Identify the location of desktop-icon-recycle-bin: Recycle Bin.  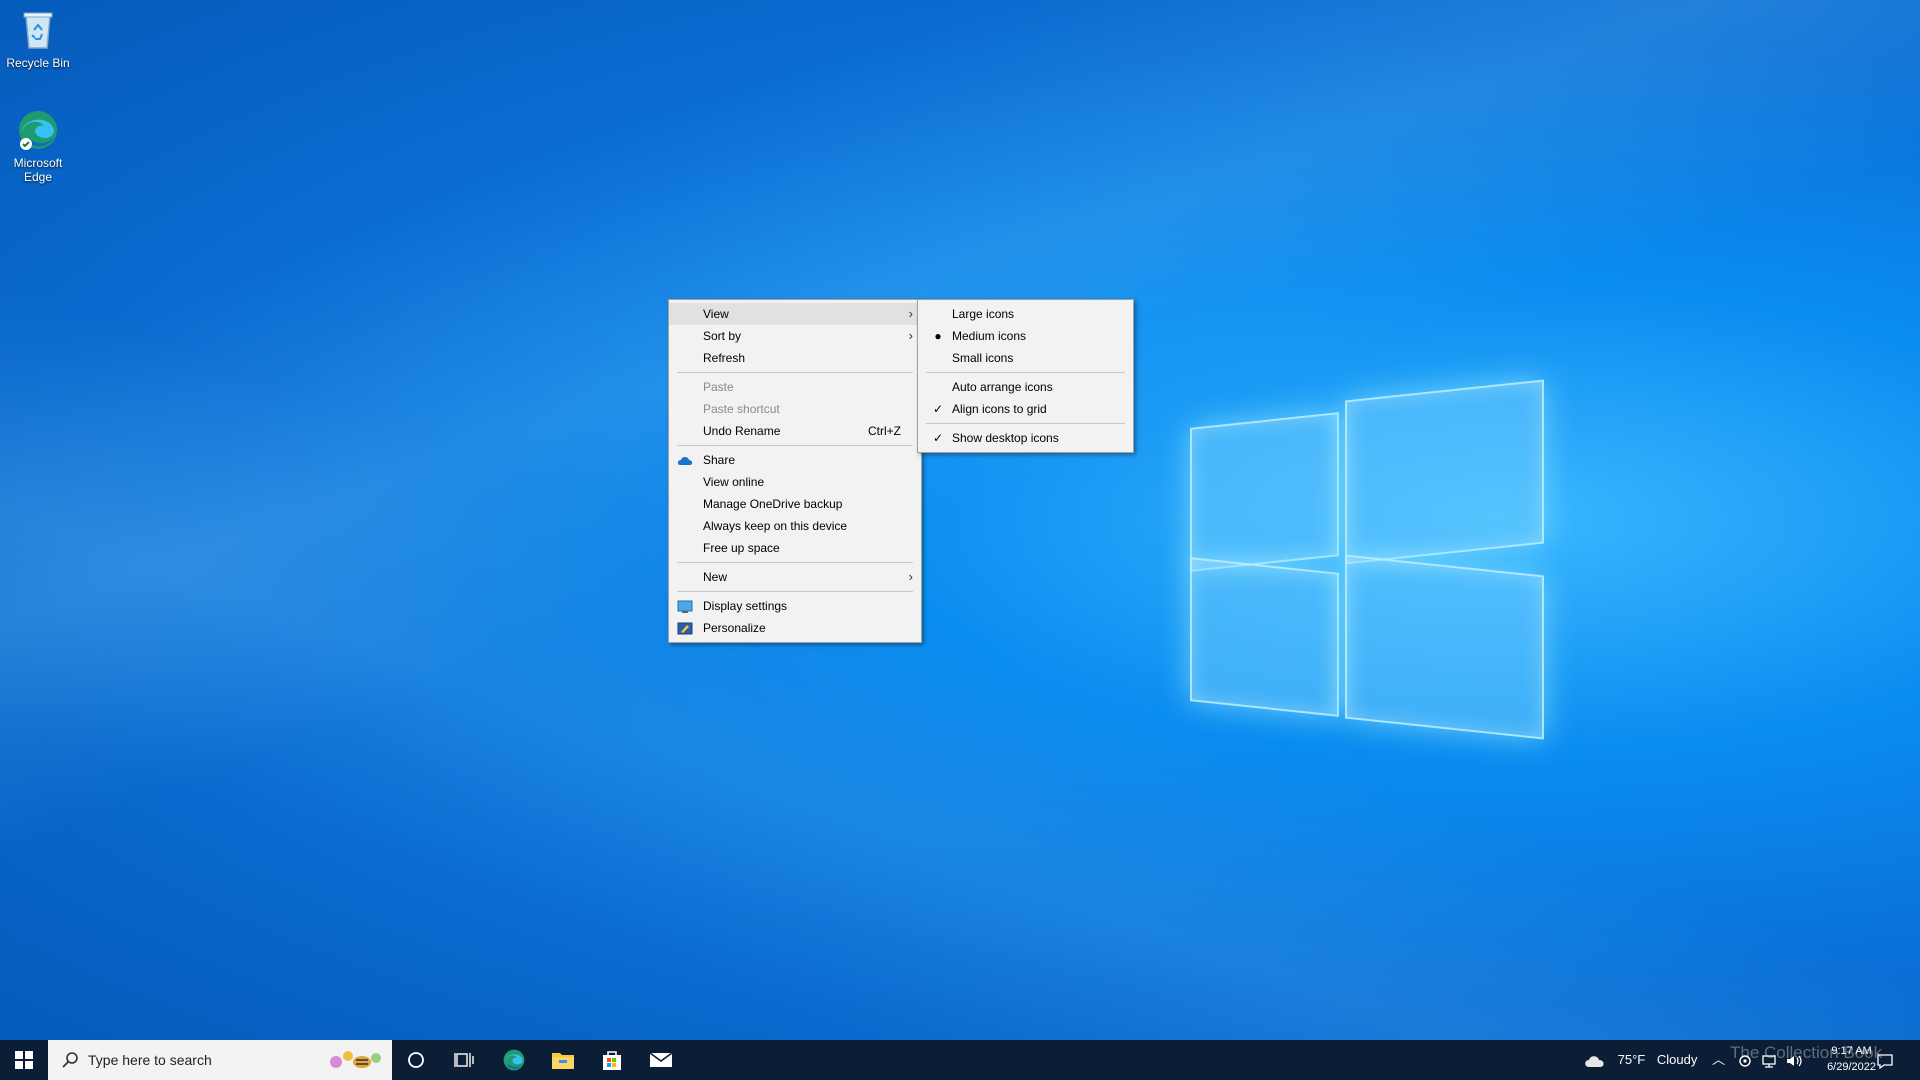
(38, 39).